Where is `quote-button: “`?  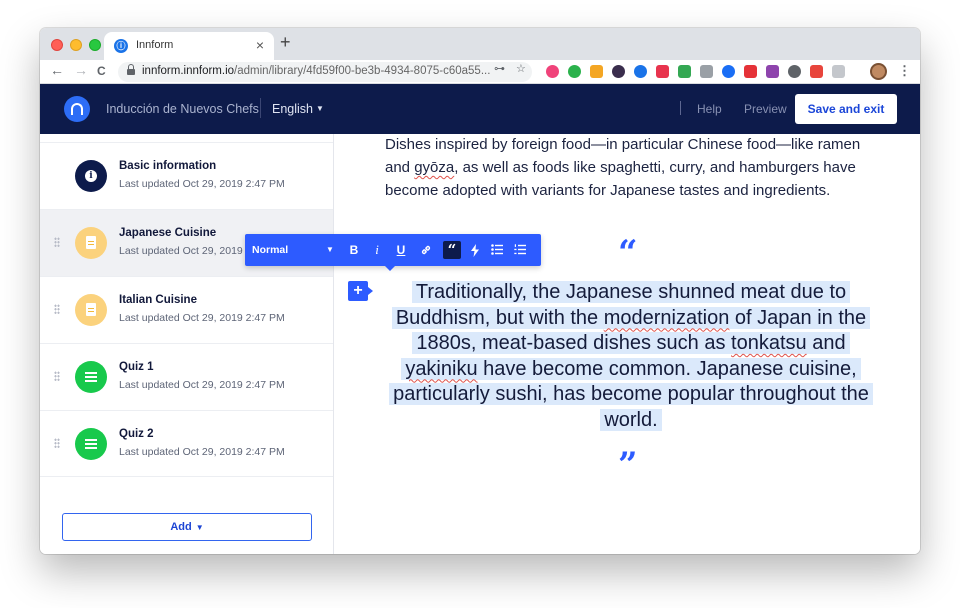
quote-button: “ is located at coordinates (452, 250).